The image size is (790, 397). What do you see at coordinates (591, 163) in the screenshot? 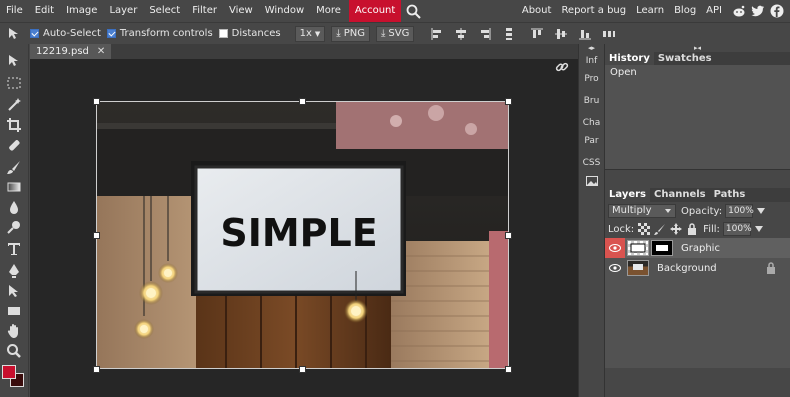
I see `panel-css-button: CSS` at bounding box center [591, 163].